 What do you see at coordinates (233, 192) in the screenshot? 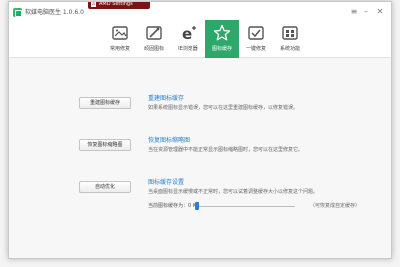
I see `section-description: 当桌面图标显示缓慢或不正常时，您可以试着调整缓存大小以修复这个问题。` at bounding box center [233, 192].